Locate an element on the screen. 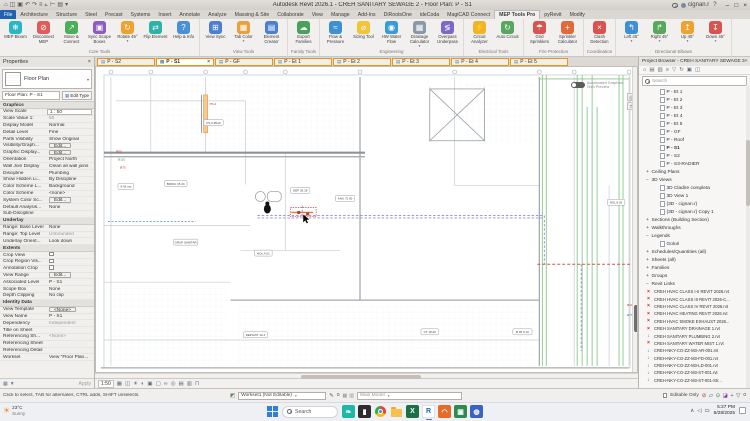  undo-icon: ↶ is located at coordinates (27, 5).